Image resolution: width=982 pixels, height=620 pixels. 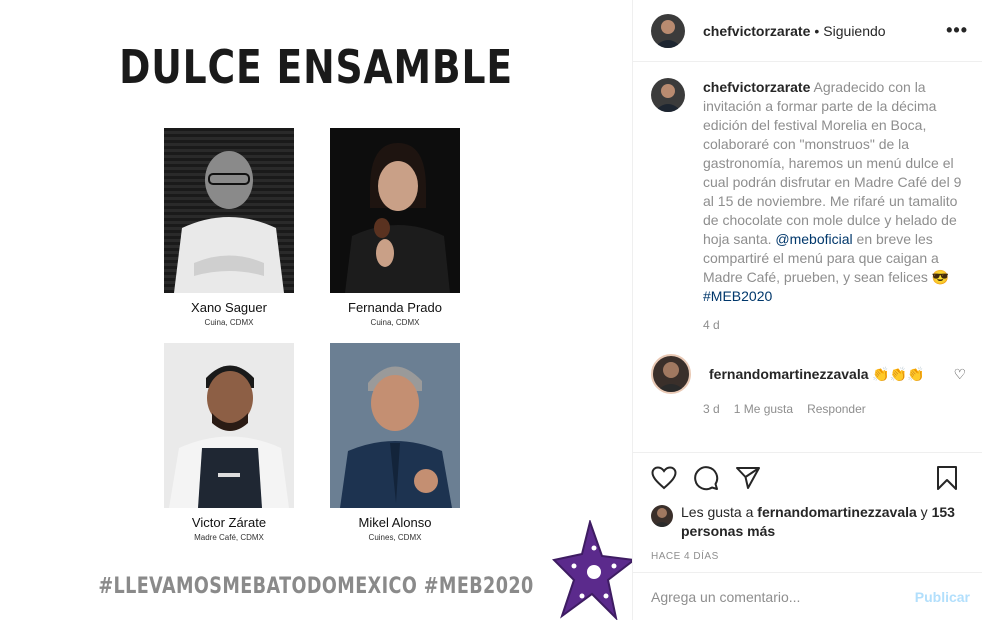 I want to click on post-date: HACE 4 DÍAS, so click(x=685, y=556).